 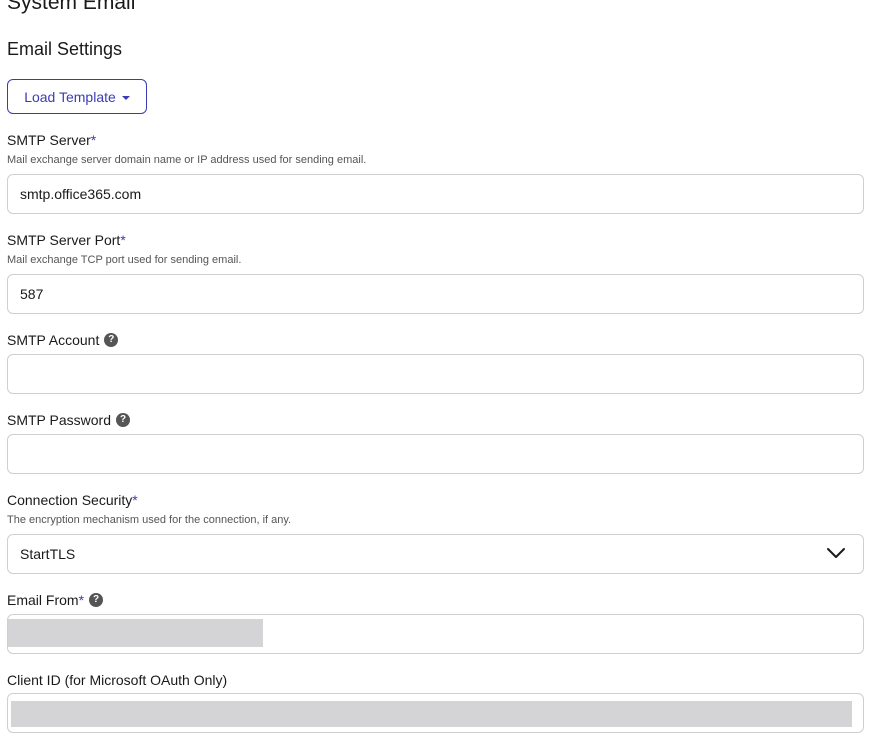 I want to click on smtp-account-field: SMTP Account ?, so click(x=435, y=362).